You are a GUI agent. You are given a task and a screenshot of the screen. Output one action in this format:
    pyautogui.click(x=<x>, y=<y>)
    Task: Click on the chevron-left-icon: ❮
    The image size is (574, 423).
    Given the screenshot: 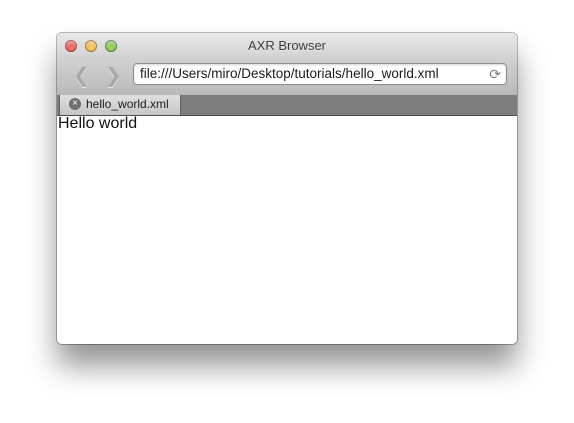 What is the action you would take?
    pyautogui.click(x=81, y=76)
    